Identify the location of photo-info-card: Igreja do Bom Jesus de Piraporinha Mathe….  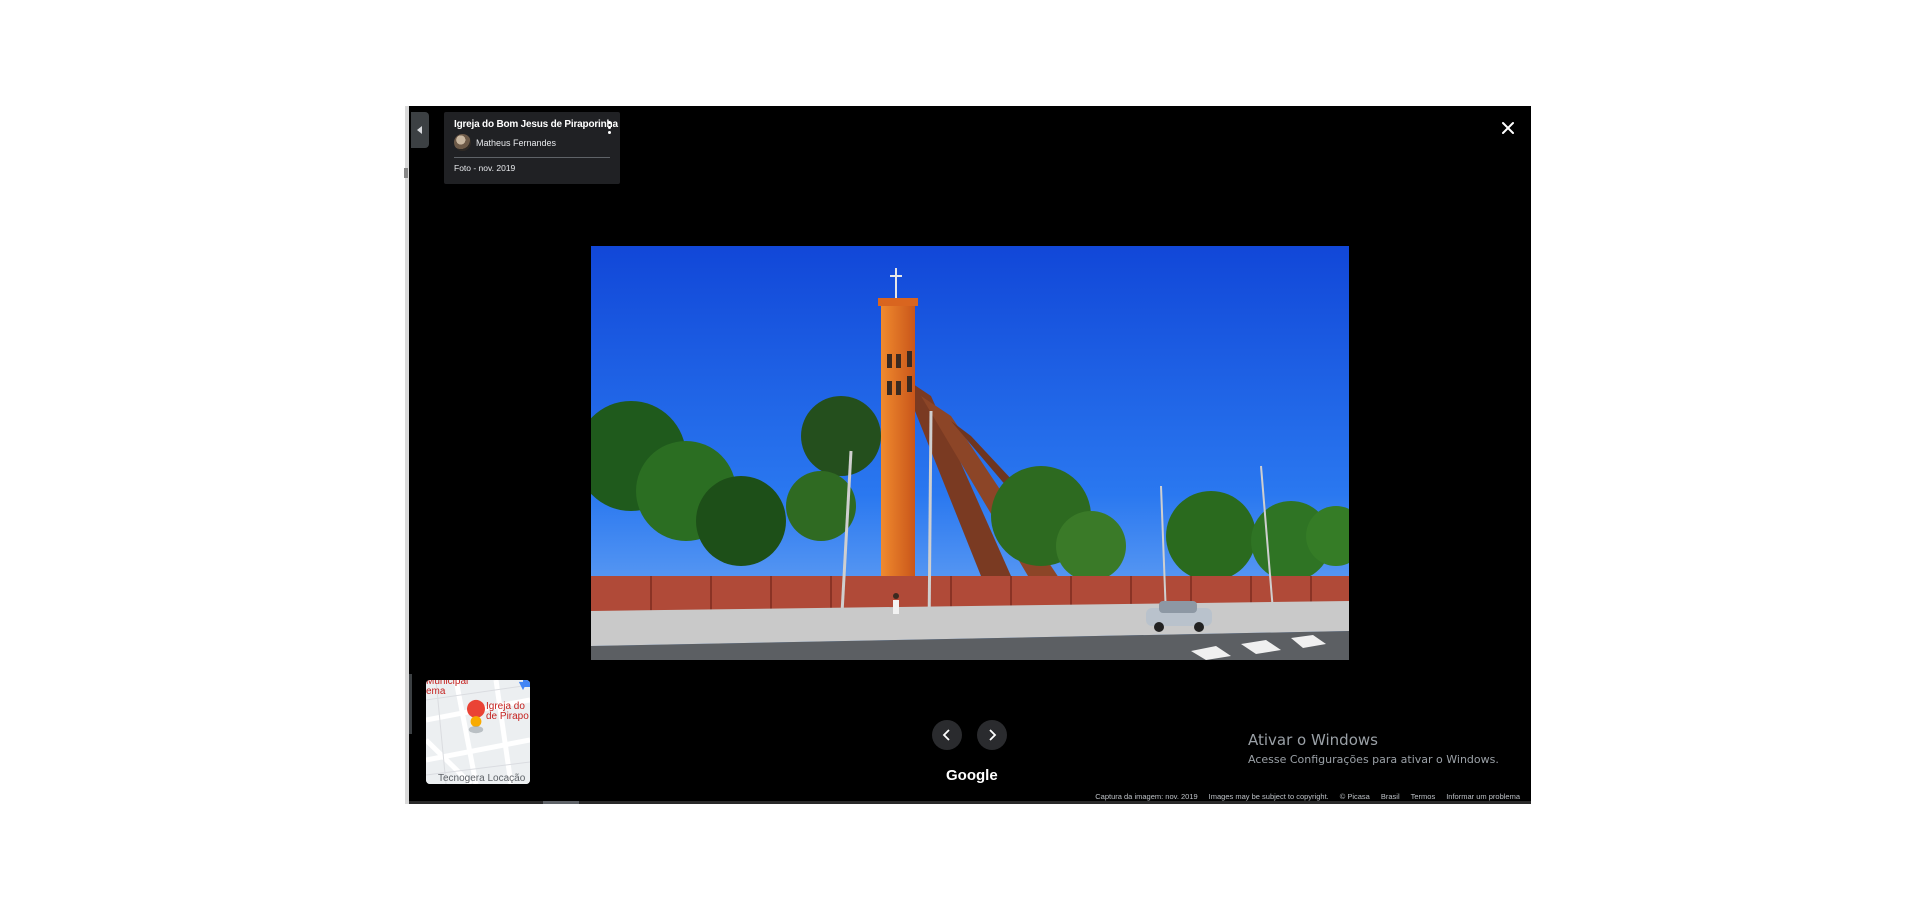
(532, 148).